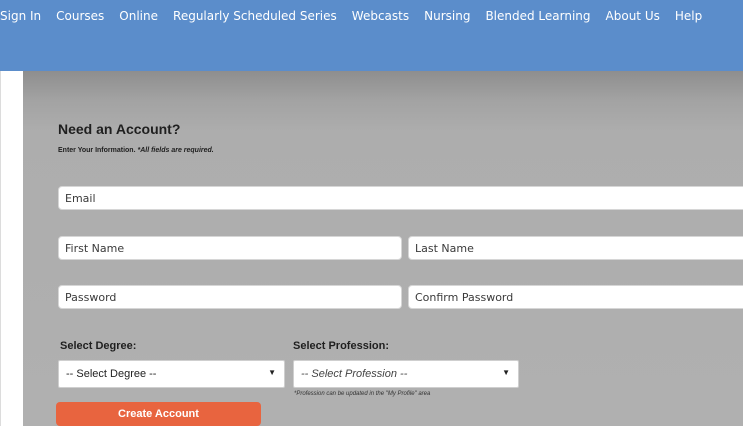  What do you see at coordinates (138, 16) in the screenshot?
I see `nav-item-online: Online` at bounding box center [138, 16].